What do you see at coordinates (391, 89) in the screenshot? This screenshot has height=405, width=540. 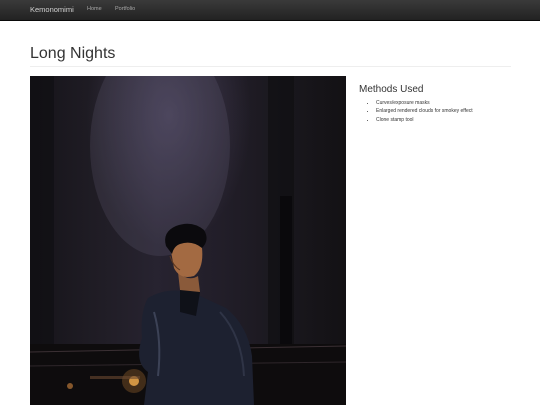 I see `methods-heading: Methods Used` at bounding box center [391, 89].